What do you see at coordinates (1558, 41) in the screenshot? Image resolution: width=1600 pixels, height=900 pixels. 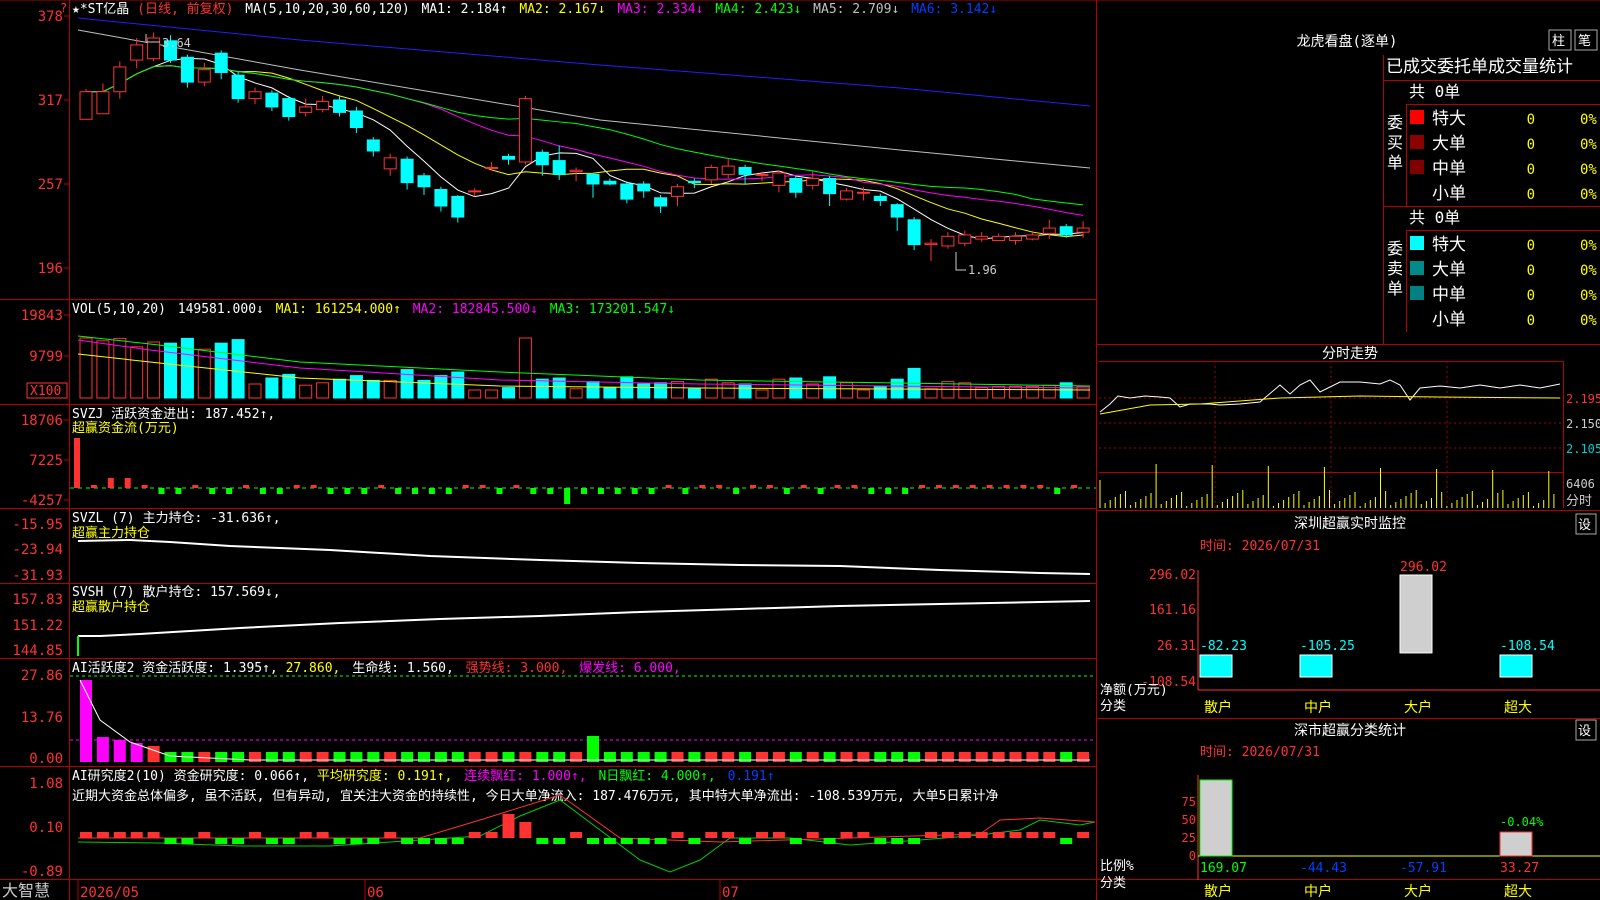 I see `btn-bar: 柱` at bounding box center [1558, 41].